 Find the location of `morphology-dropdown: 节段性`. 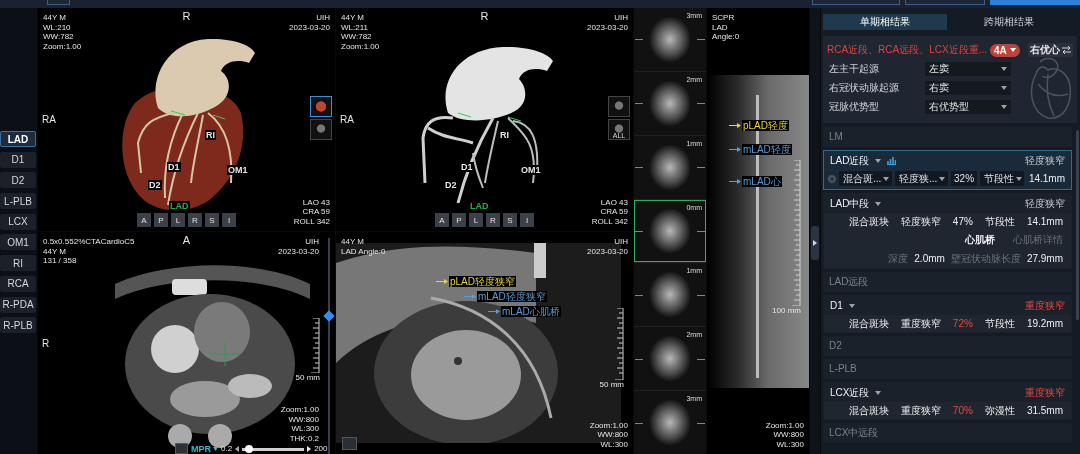

morphology-dropdown: 节段性 is located at coordinates (1002, 178).